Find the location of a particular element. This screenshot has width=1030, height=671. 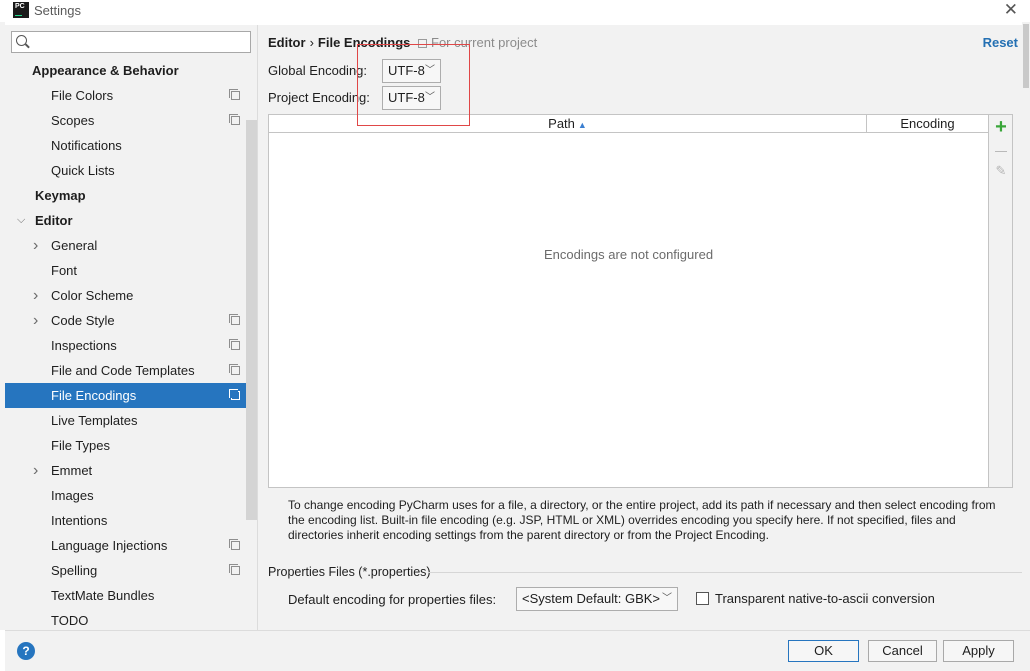

title-bar: PC Settings ✕ is located at coordinates (515, 11).